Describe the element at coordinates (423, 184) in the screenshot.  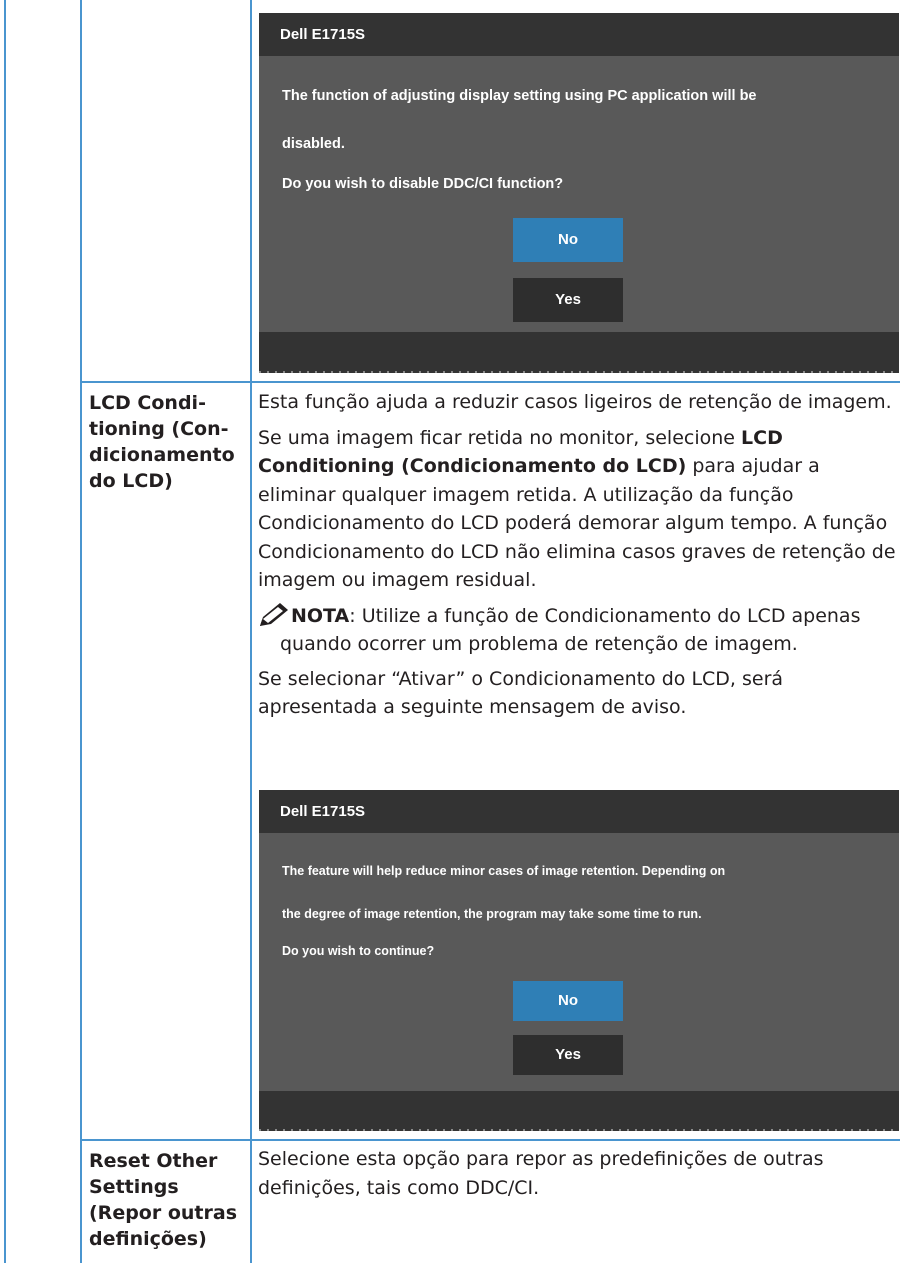
I see `dialog-question: Do you wish to disable DDC/CI function?` at that location.